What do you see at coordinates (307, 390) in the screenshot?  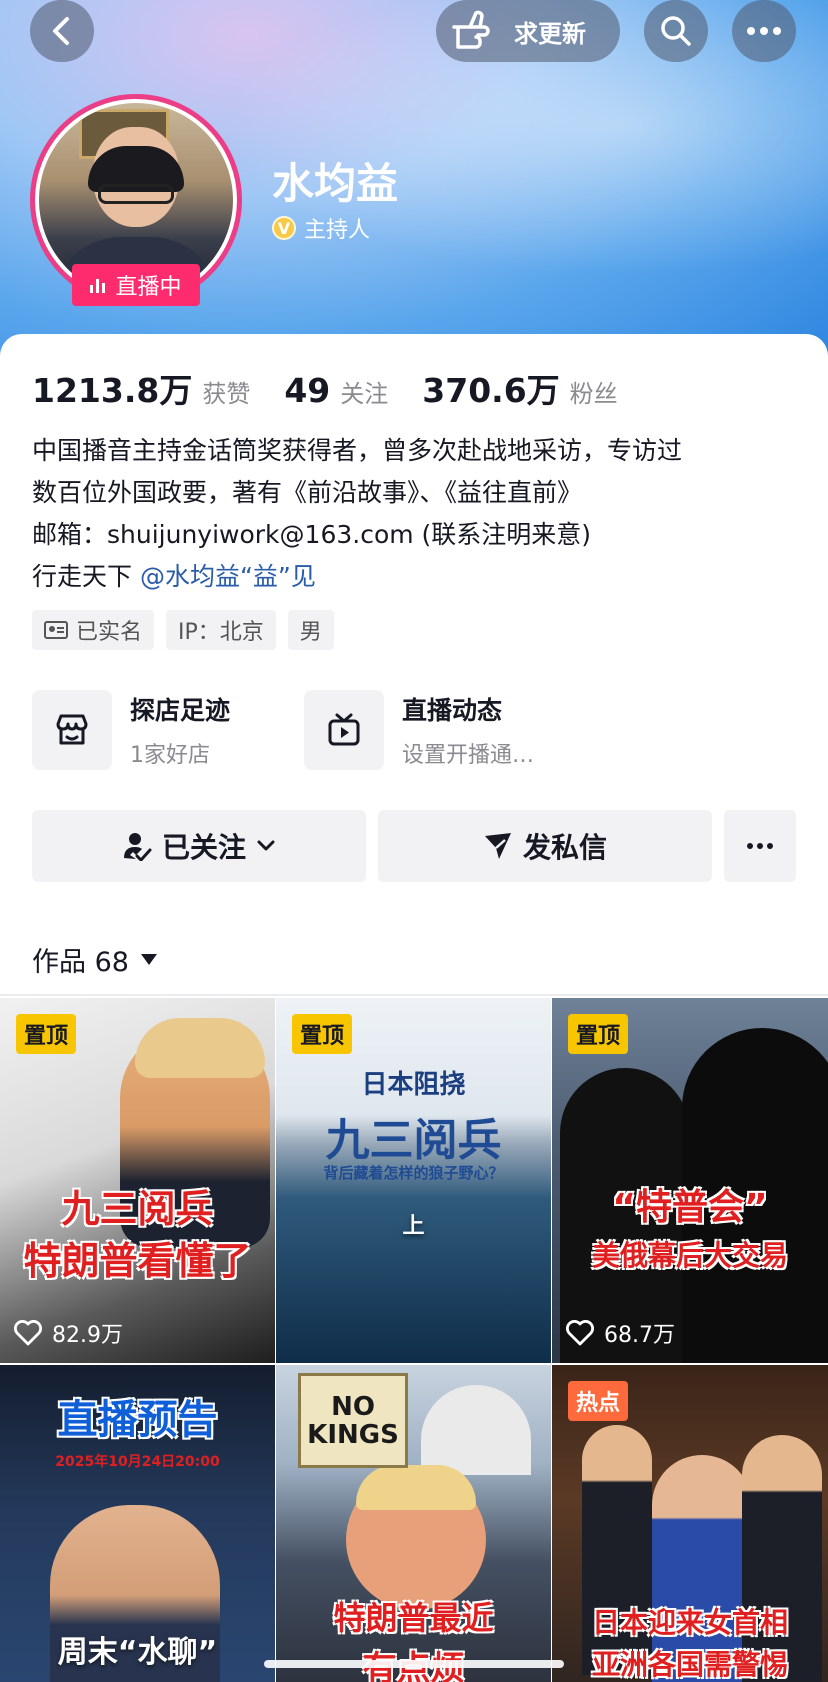 I see `stat-value: 49` at bounding box center [307, 390].